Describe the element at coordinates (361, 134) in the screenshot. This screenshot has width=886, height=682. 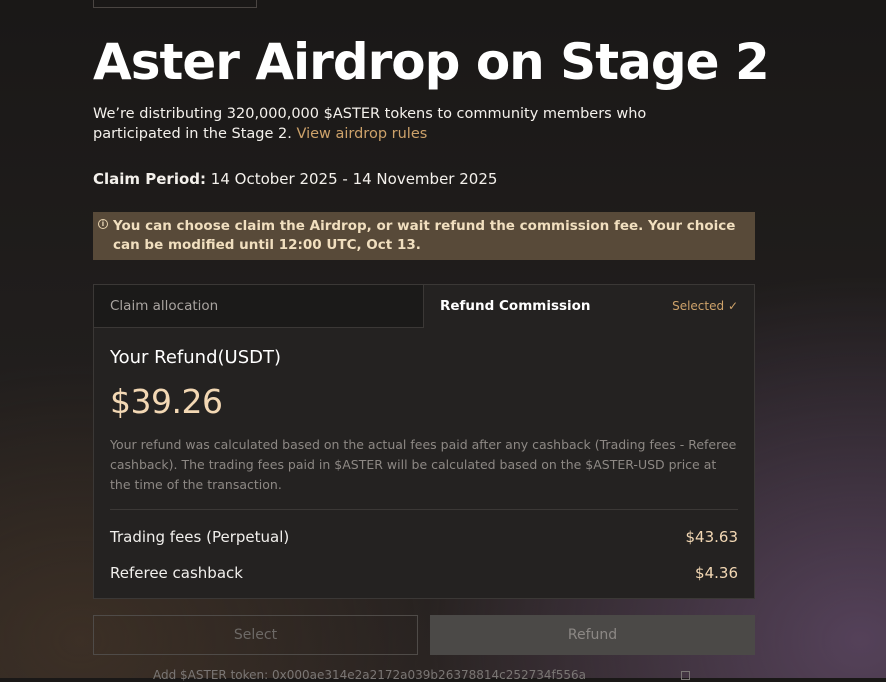
I see `airdrop-rules-link: View airdrop rules` at that location.